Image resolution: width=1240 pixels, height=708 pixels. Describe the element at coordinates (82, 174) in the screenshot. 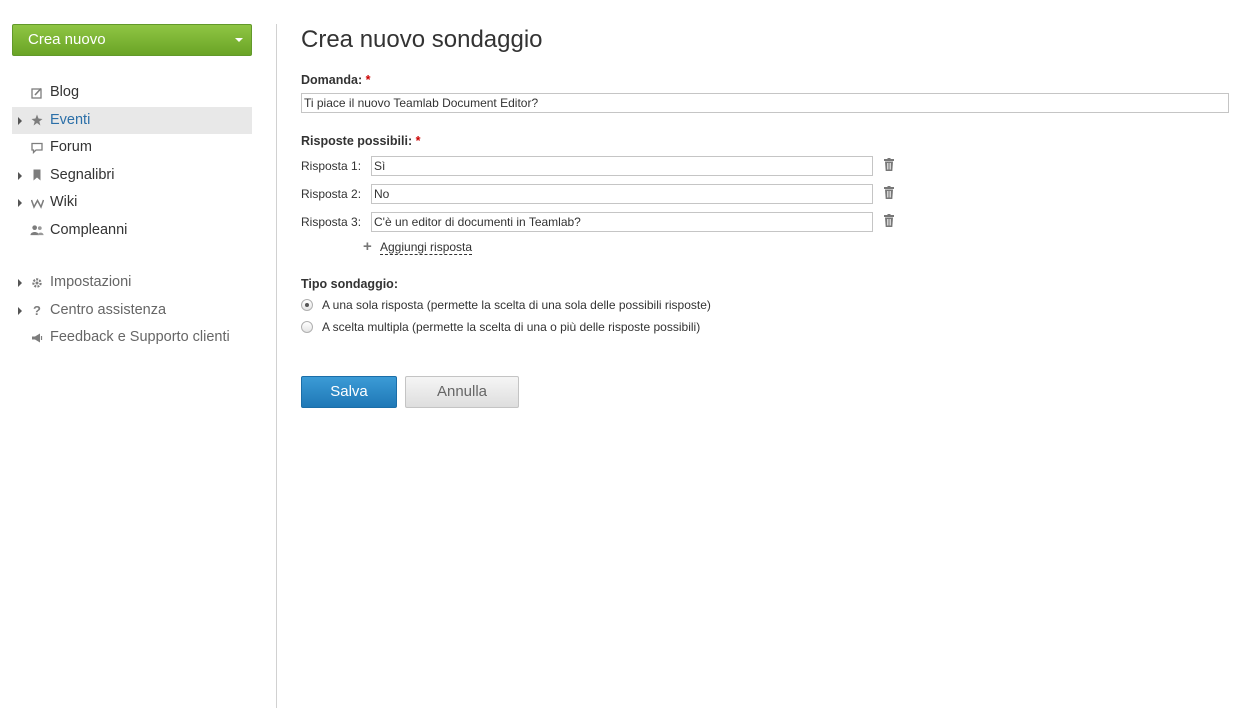

I see `sidebar-item-label: Segnalibri` at that location.